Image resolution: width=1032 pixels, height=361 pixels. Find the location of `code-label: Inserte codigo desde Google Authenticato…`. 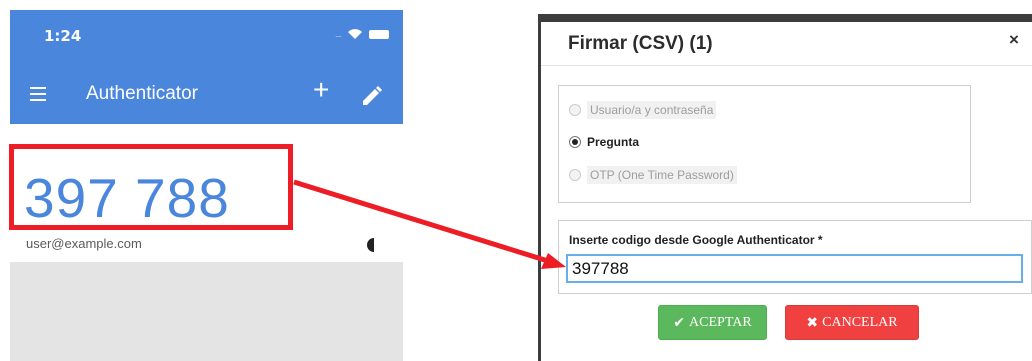

code-label: Inserte codigo desde Google Authenticato… is located at coordinates (696, 240).